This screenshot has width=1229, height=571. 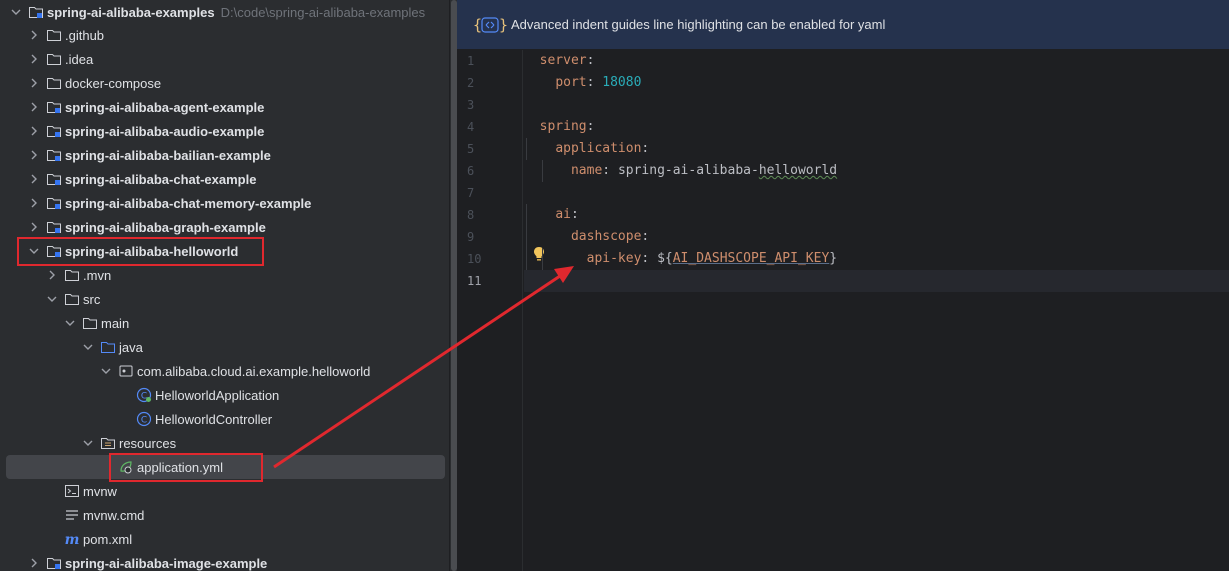 I want to click on tree-item-helloworld: spring-ai-alibaba-helloworld, so click(x=224, y=251).